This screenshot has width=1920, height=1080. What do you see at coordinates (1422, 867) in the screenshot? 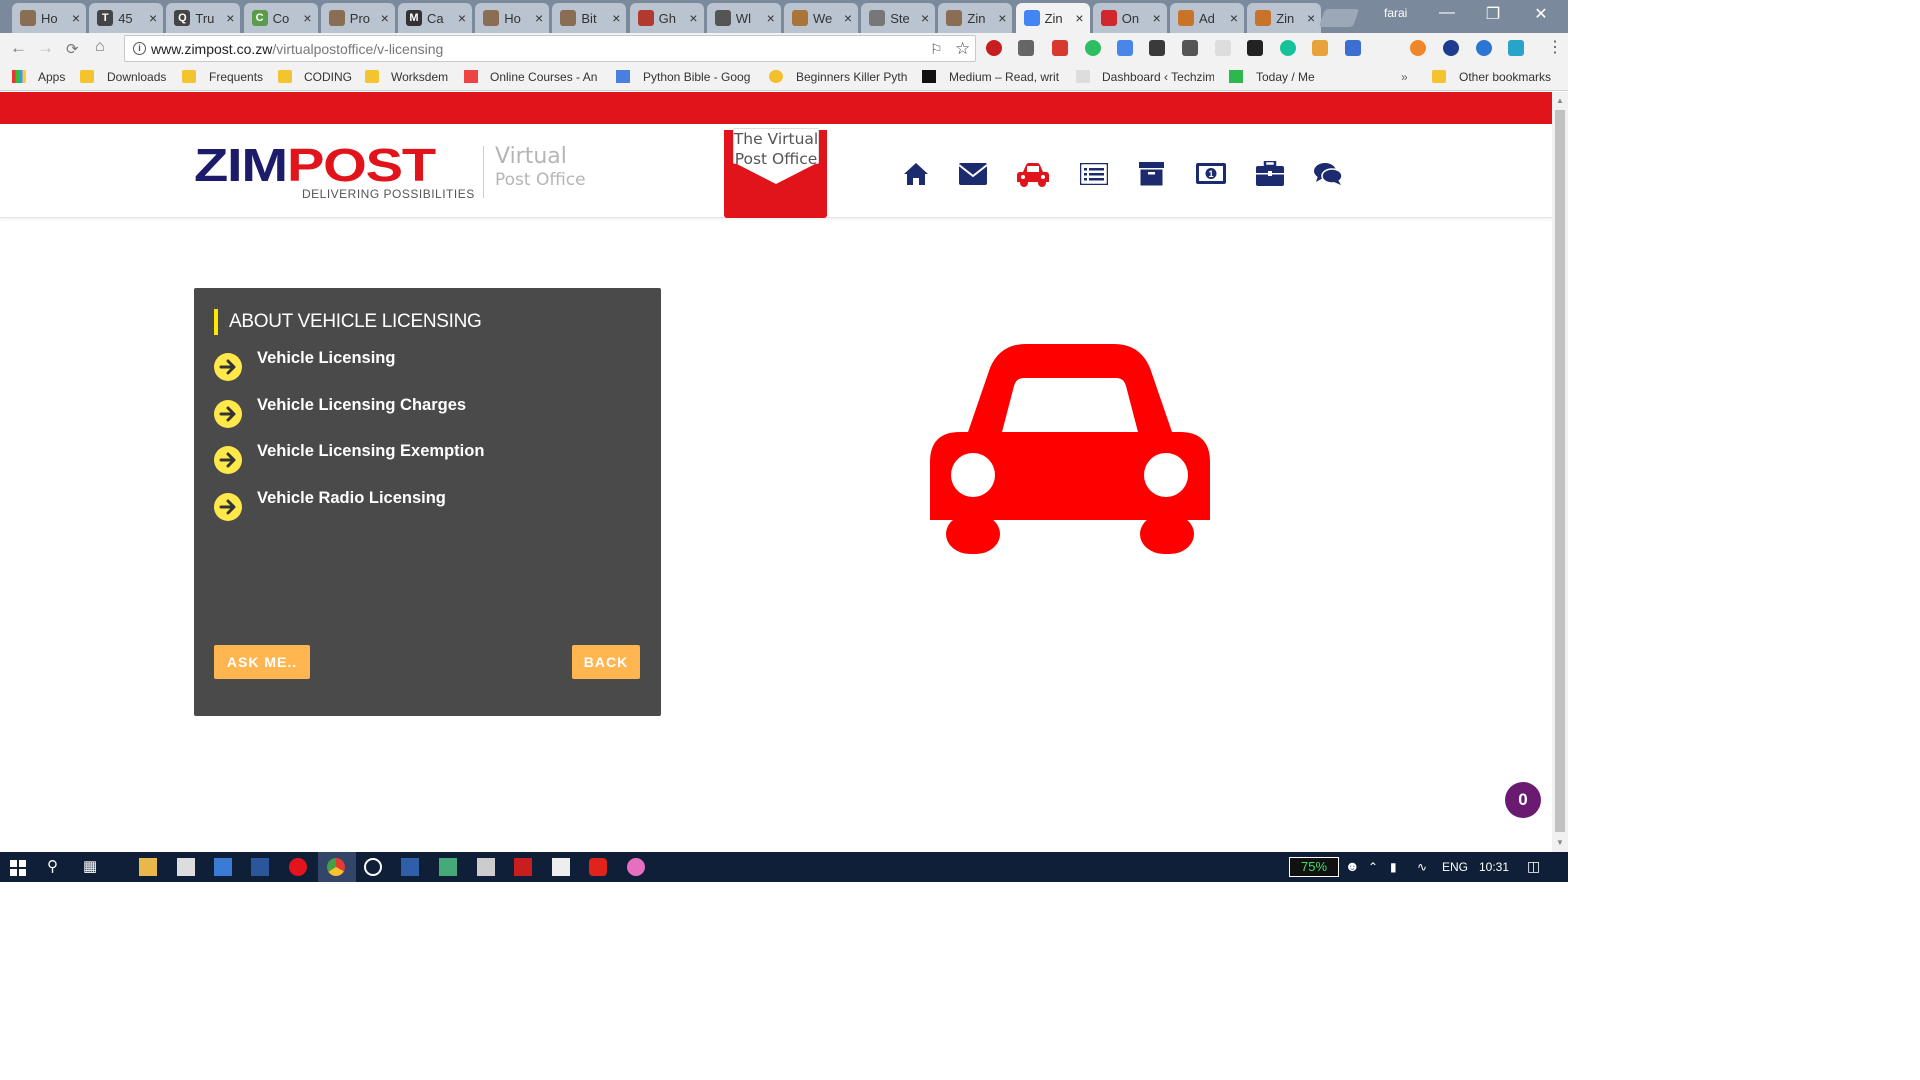
I see `wifi-icon: ∿` at bounding box center [1422, 867].